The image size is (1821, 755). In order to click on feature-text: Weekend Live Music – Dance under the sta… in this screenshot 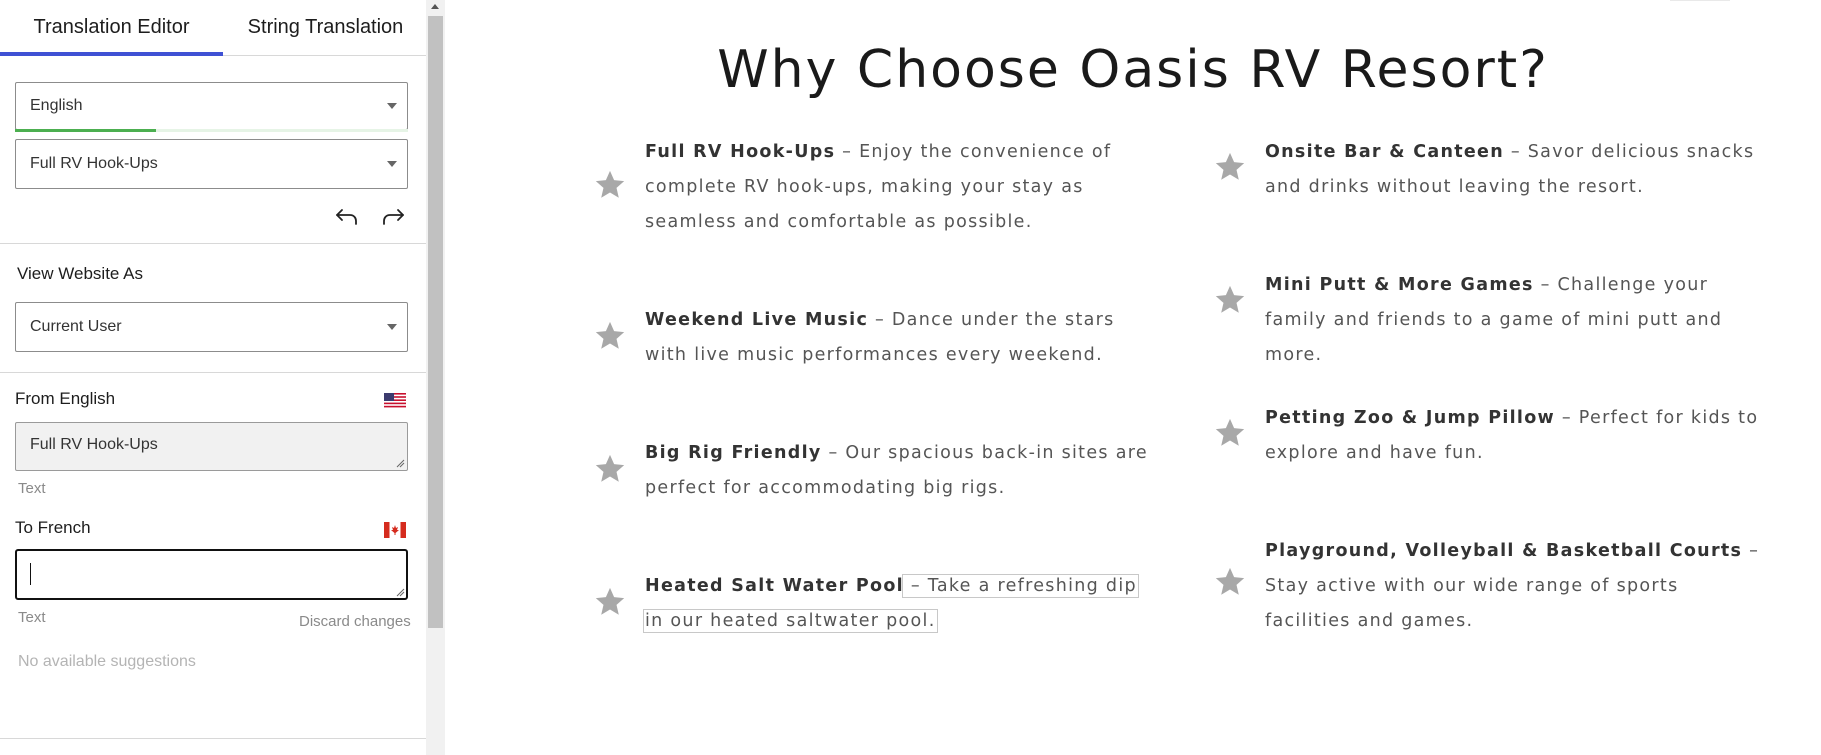, I will do `click(897, 338)`.